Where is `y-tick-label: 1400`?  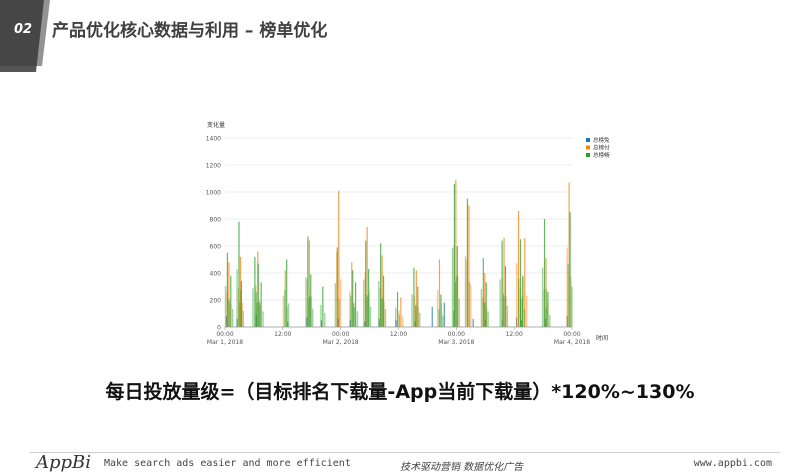 y-tick-label: 1400 is located at coordinates (213, 139).